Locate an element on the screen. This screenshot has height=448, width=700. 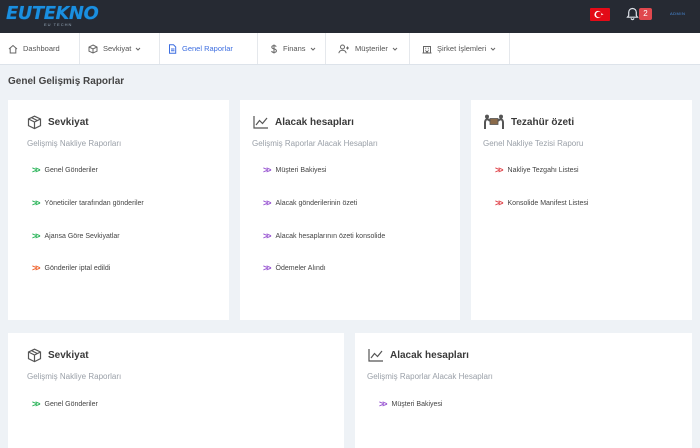
report-link-yoneticiler: >> Yöneticiler tarafından gönderiler is located at coordinates (88, 203).